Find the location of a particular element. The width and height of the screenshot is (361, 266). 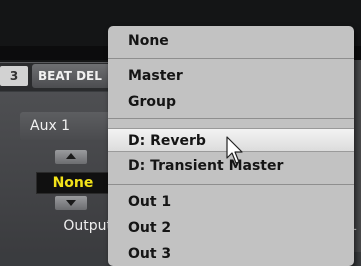

tab-beat-delay: BEAT DEL is located at coordinates (75, 76).